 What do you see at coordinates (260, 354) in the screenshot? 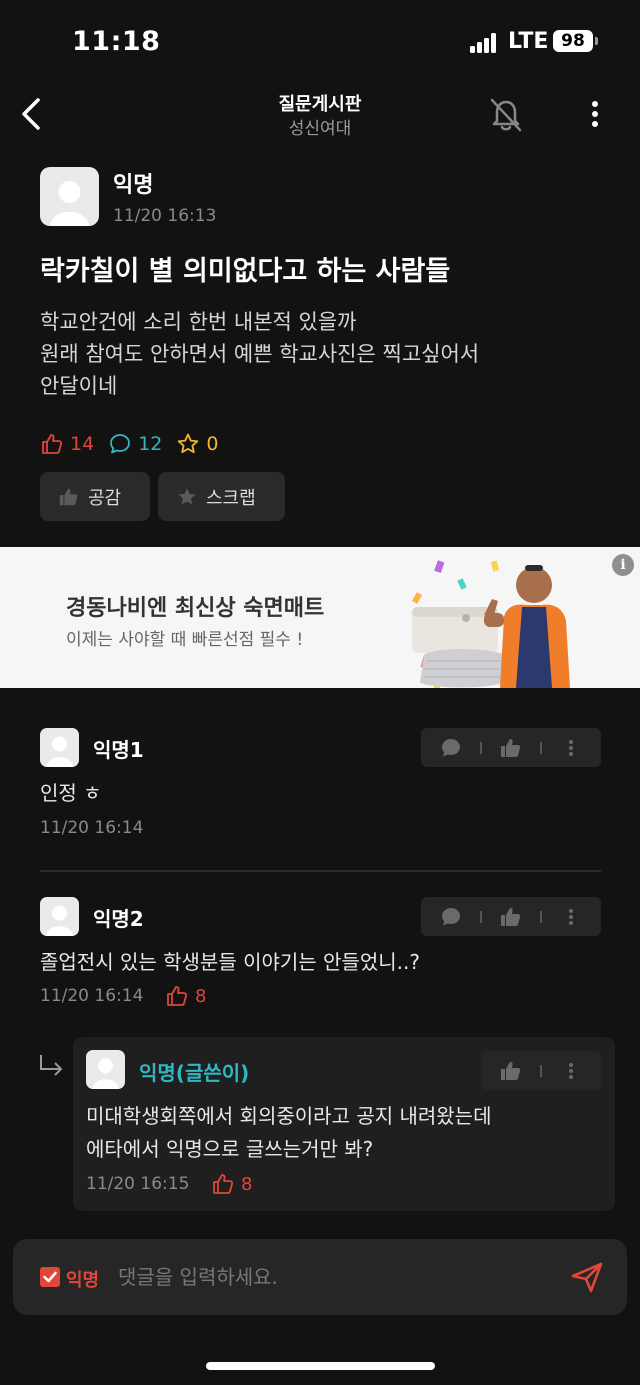
I see `post-body-line: 원래 참여도 안하면서 예쁜 학교사진은 찍고싶어서` at bounding box center [260, 354].